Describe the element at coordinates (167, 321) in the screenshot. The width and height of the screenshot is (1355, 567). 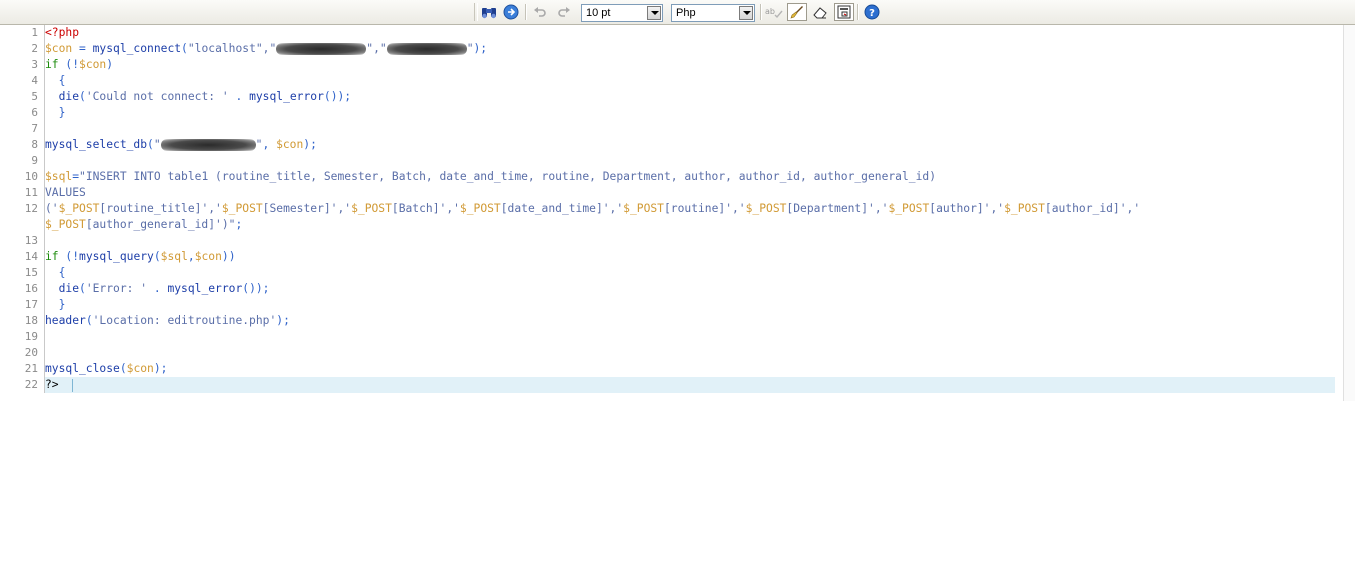
I see `code-line: header('Location: editroutine.php');` at that location.